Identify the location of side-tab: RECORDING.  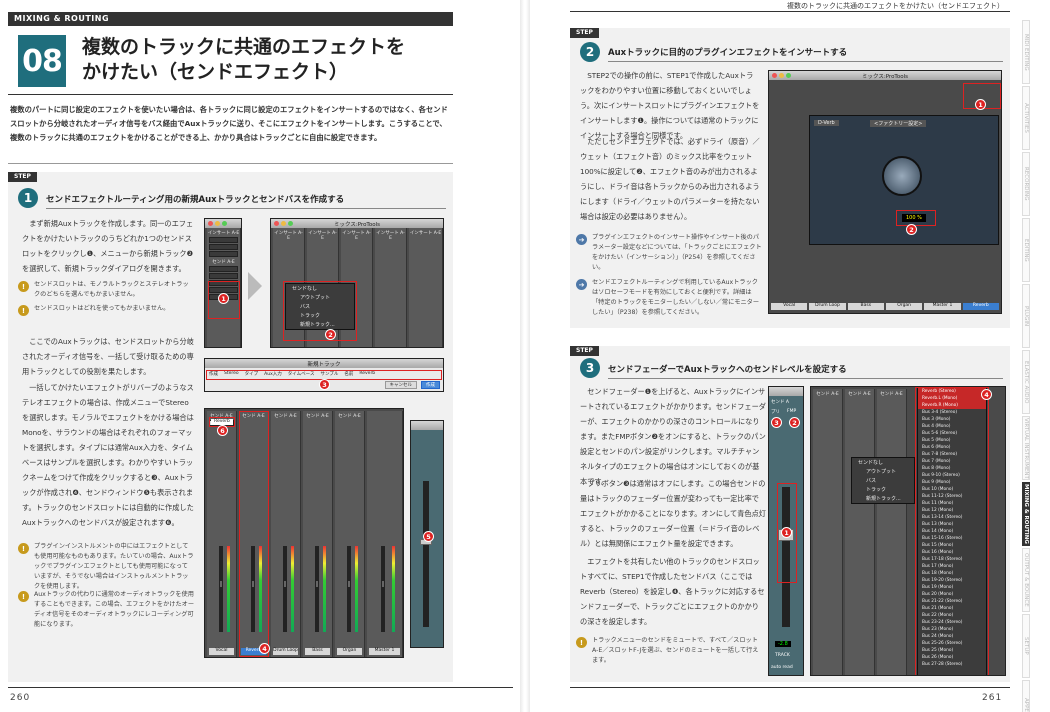
(1026, 184).